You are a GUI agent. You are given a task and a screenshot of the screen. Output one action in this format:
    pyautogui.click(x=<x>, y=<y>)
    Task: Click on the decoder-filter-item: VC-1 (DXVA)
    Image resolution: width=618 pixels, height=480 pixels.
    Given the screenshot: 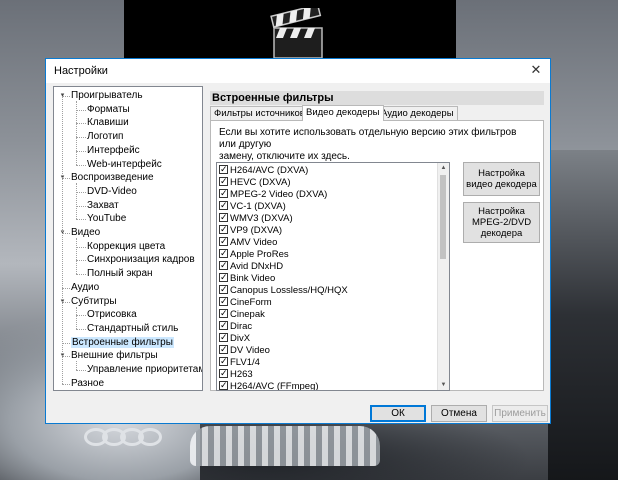 What is the action you would take?
    pyautogui.click(x=252, y=206)
    